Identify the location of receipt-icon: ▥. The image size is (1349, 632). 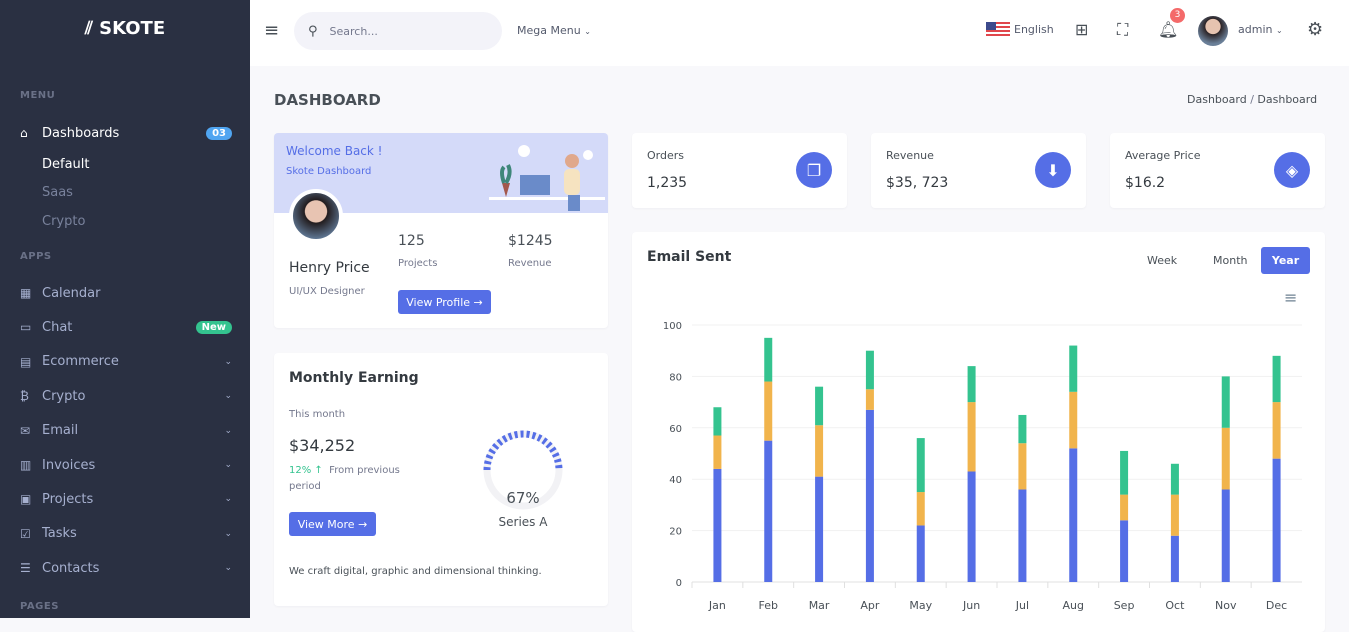
(26, 465).